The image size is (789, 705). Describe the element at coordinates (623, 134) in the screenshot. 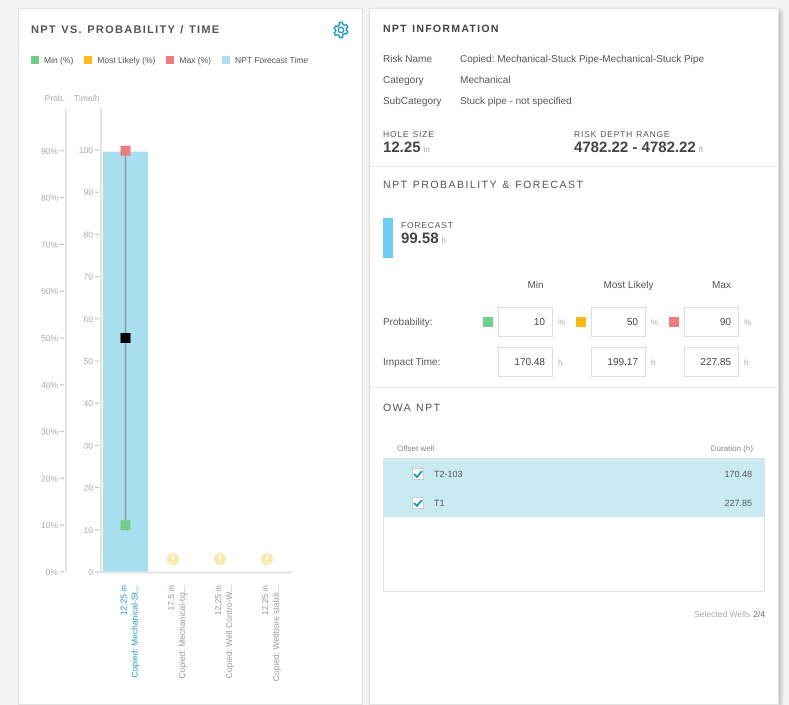

I see `stat-label: RISK DEPTH RANGE` at that location.